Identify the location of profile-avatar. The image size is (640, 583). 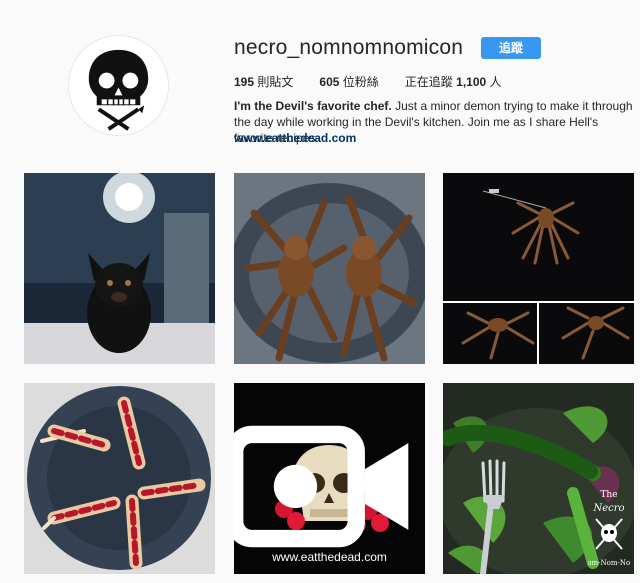
(118, 85).